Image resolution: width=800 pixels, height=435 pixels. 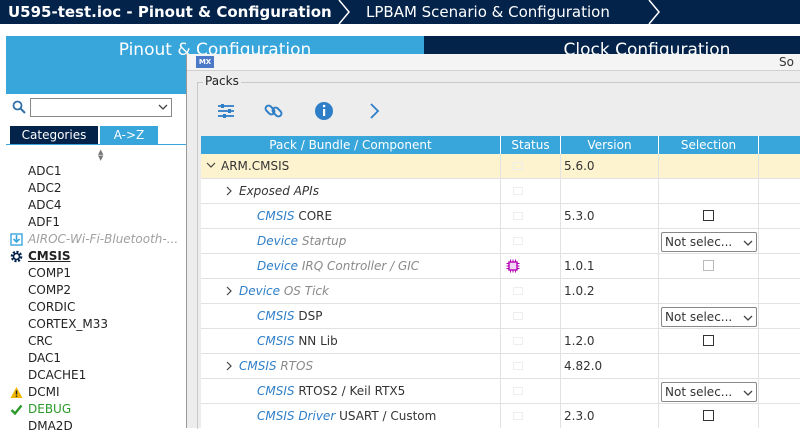 What do you see at coordinates (49, 290) in the screenshot?
I see `peripheral-item: COMP2` at bounding box center [49, 290].